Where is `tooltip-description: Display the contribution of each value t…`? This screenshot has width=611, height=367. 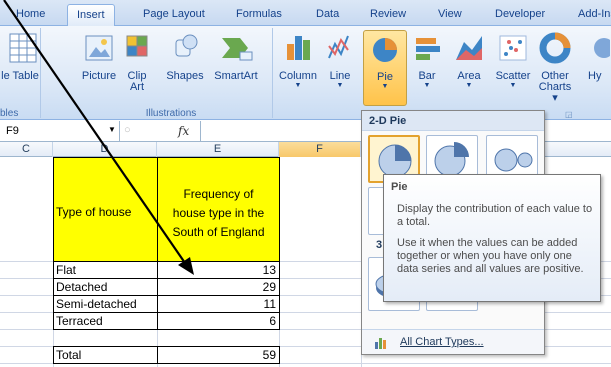
tooltip-description: Display the contribution of each value t… is located at coordinates (495, 215).